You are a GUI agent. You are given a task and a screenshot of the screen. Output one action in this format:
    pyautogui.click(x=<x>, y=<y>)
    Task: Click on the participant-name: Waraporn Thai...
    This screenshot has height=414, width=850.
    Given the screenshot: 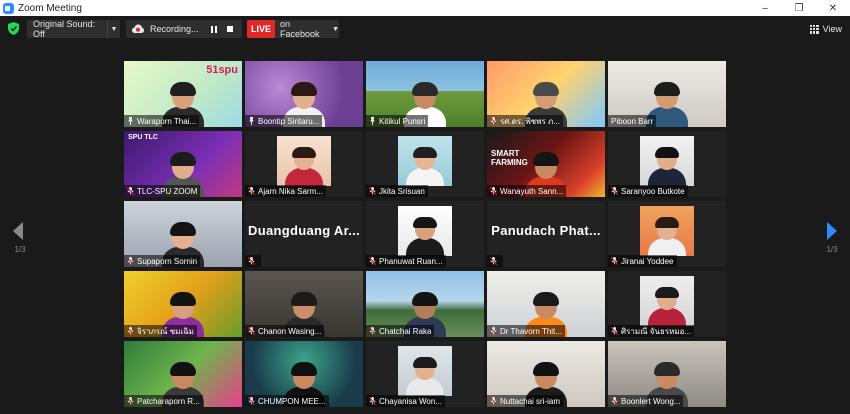 What is the action you would take?
    pyautogui.click(x=167, y=121)
    